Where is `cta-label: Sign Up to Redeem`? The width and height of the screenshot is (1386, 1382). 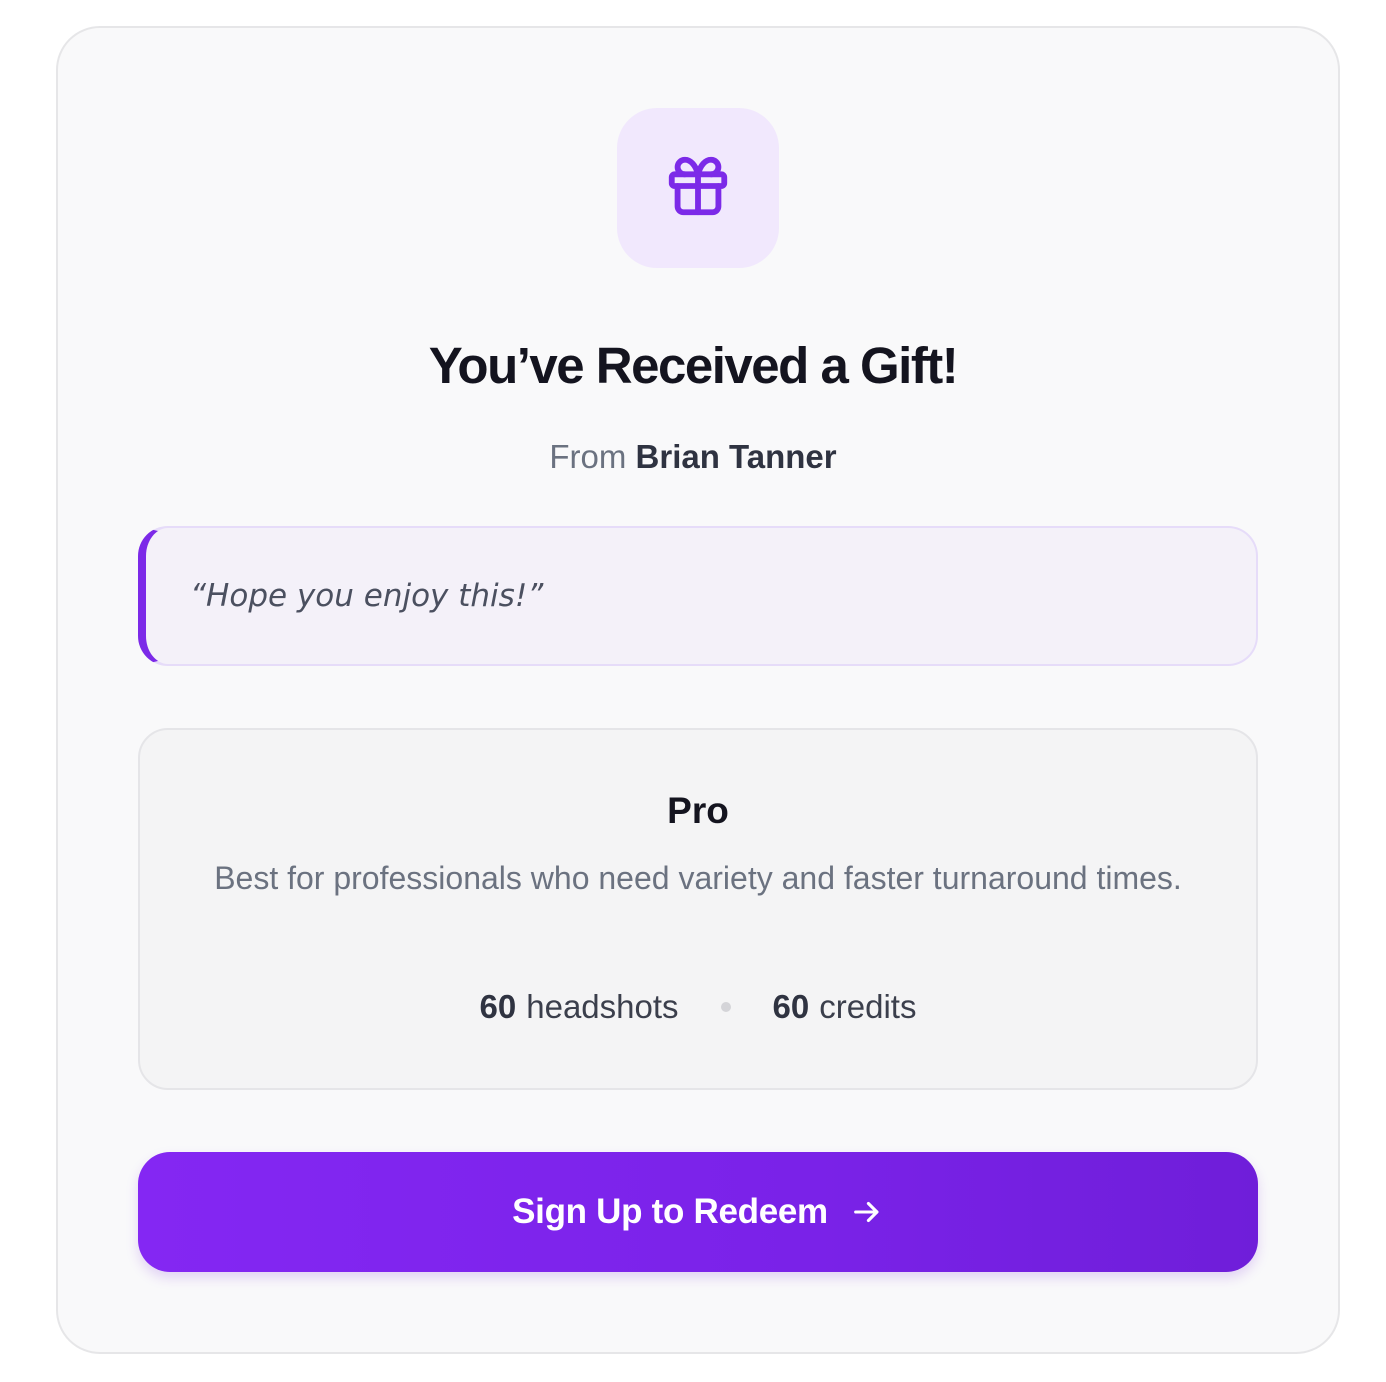
cta-label: Sign Up to Redeem is located at coordinates (670, 1211).